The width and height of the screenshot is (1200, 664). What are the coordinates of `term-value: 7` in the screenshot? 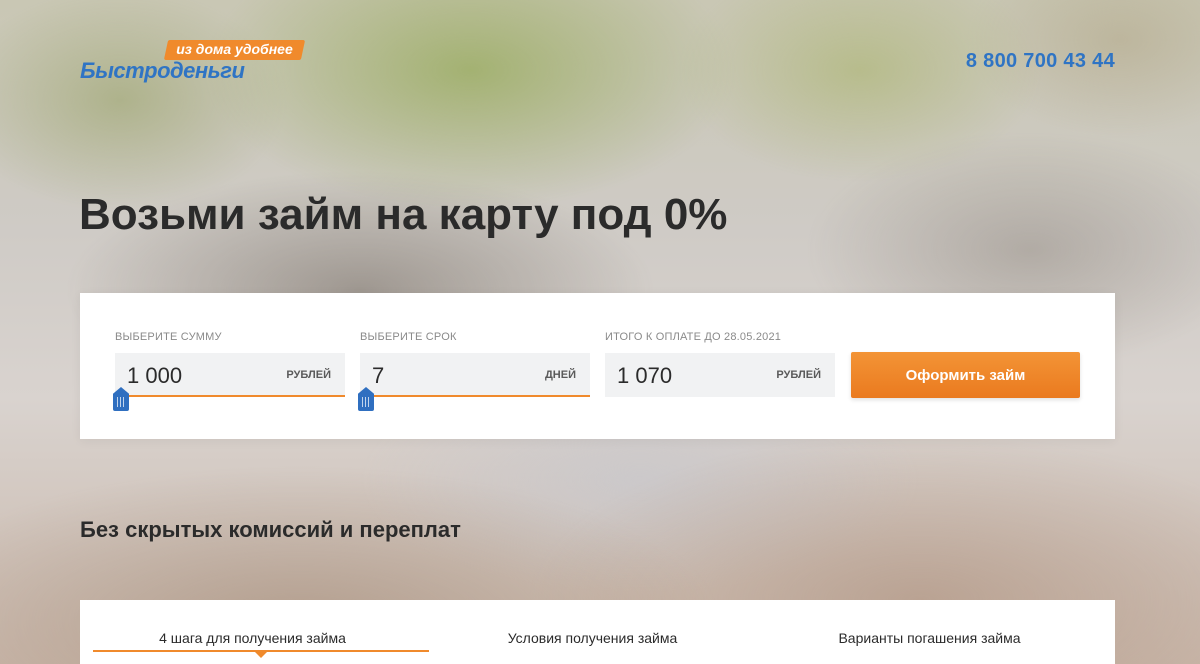 It's located at (378, 375).